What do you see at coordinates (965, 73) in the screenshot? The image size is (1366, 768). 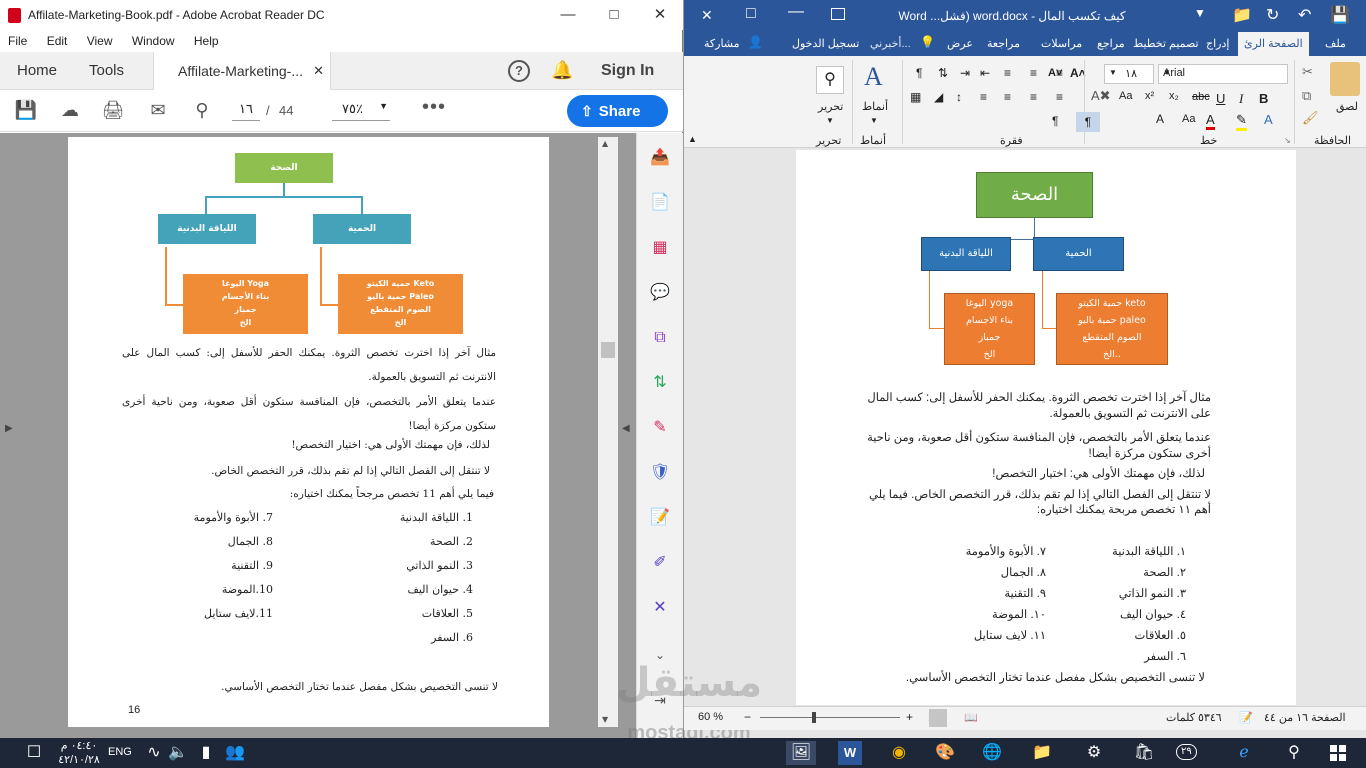 I see `increase-indent-icon: ⇥` at bounding box center [965, 73].